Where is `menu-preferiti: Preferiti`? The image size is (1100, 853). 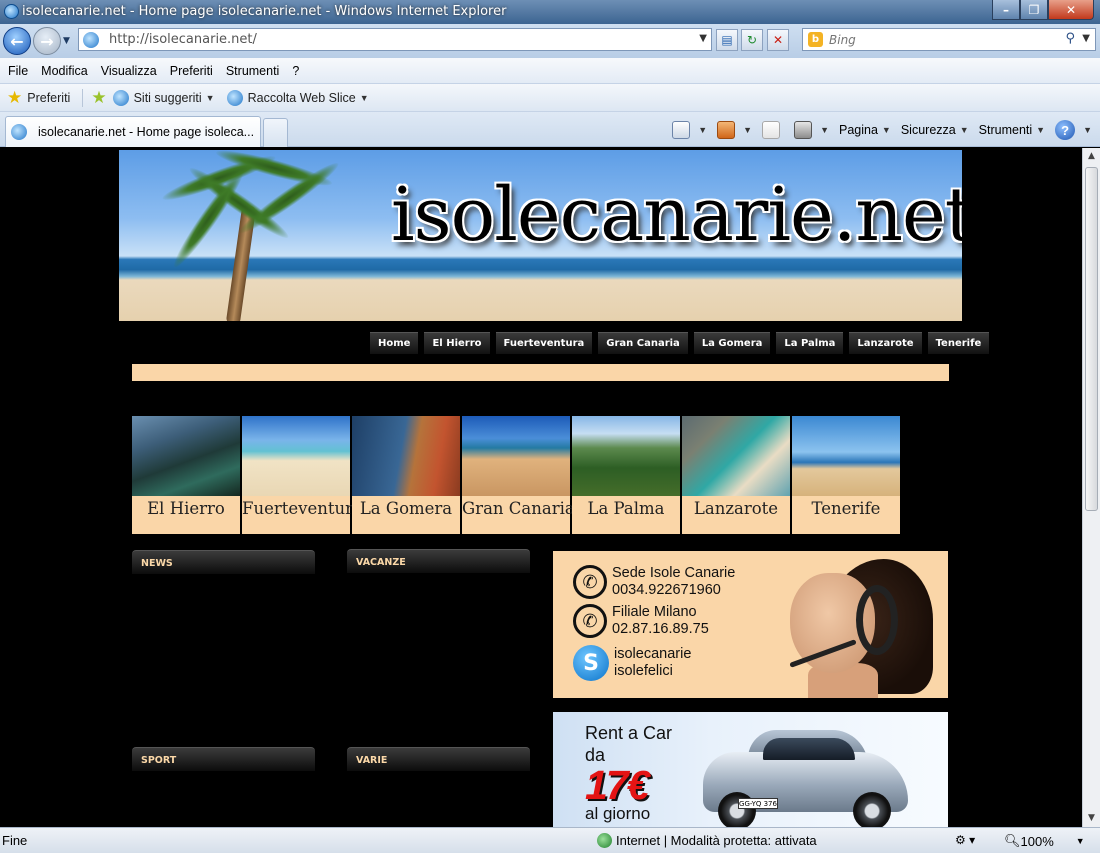 menu-preferiti: Preferiti is located at coordinates (191, 71).